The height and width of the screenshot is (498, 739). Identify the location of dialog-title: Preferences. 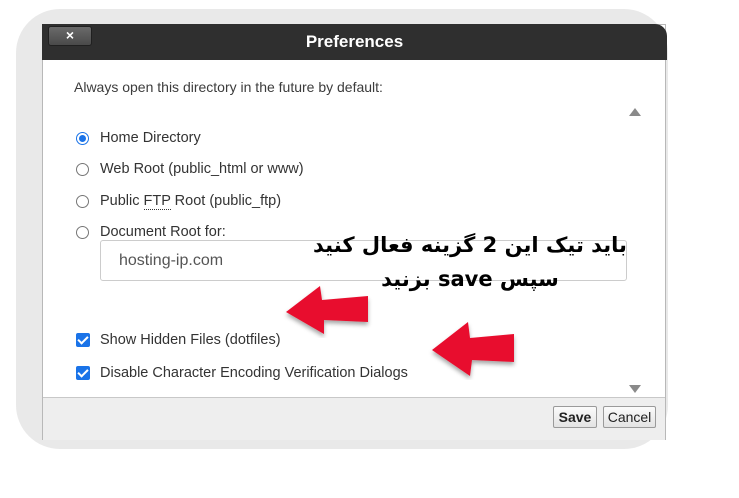
(354, 41).